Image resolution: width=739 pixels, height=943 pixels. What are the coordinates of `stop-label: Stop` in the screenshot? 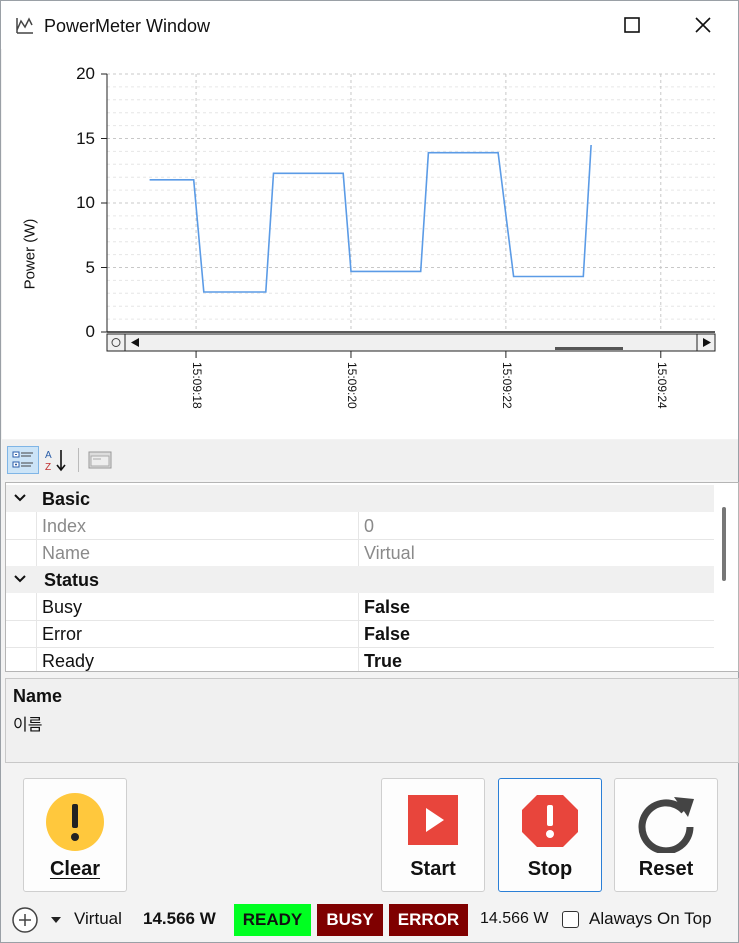 It's located at (550, 869).